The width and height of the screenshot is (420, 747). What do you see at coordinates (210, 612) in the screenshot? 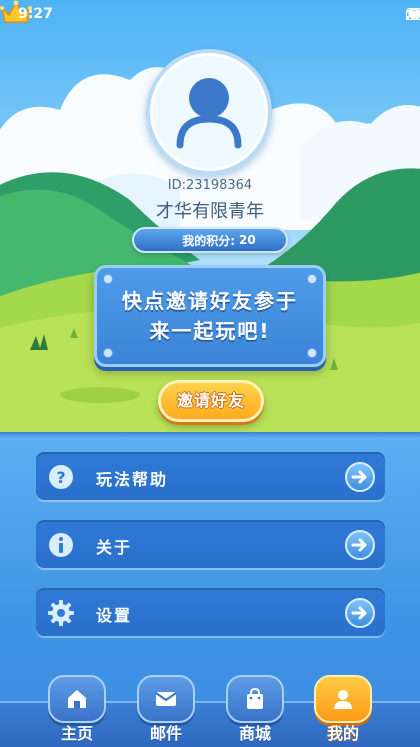
I see `menu-item-settings: 设置` at bounding box center [210, 612].